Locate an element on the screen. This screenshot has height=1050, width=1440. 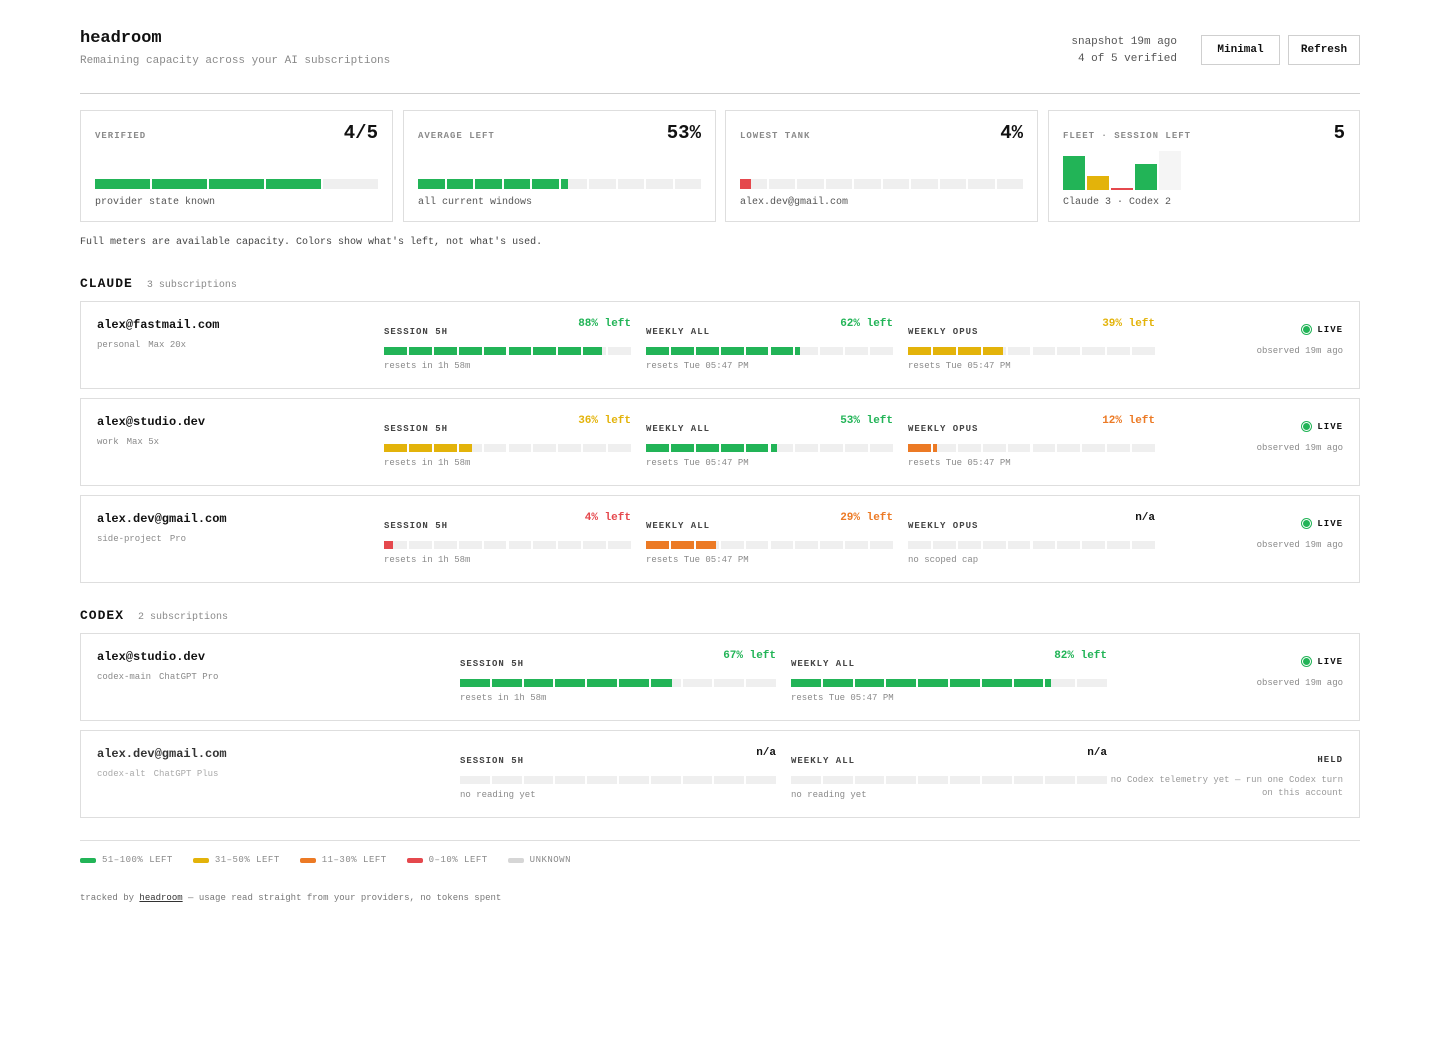
meter-bar is located at coordinates (1031, 545).